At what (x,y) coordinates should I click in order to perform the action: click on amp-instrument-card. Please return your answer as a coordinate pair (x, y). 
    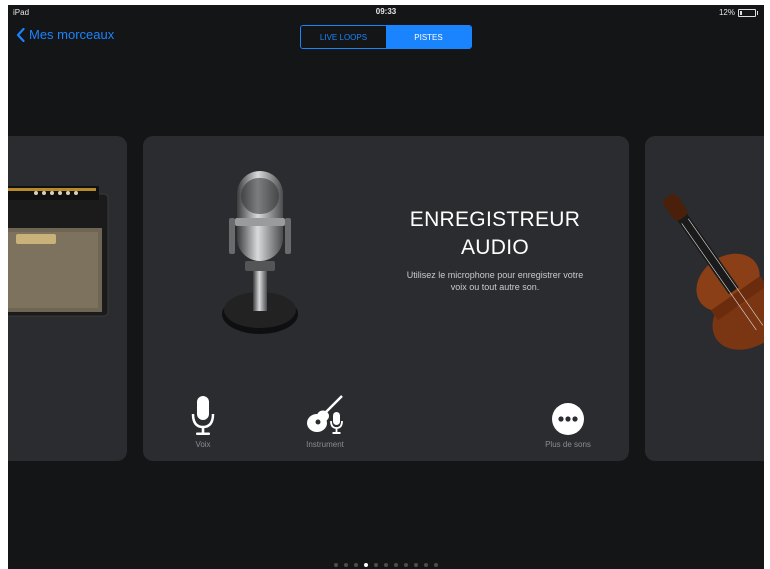
    Looking at the image, I should click on (67, 298).